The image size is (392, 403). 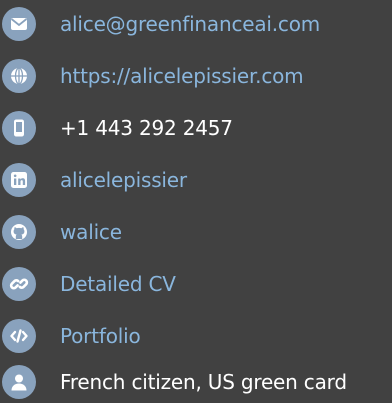 I want to click on contact-row-website: https://alicelepissier.com, so click(x=196, y=76).